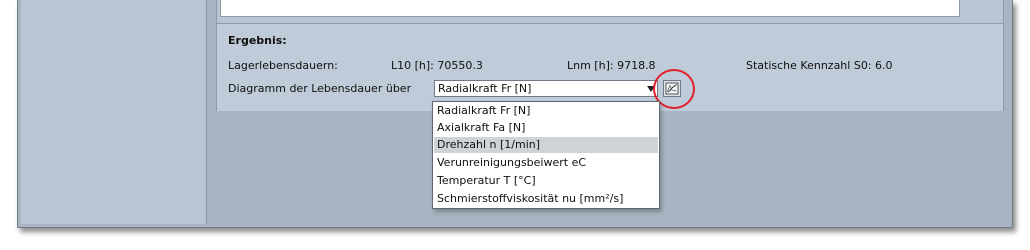 The width and height of the screenshot is (1030, 250). Describe the element at coordinates (546, 88) in the screenshot. I see `diagram-variable-select: Radialkraft Fr [N]` at that location.